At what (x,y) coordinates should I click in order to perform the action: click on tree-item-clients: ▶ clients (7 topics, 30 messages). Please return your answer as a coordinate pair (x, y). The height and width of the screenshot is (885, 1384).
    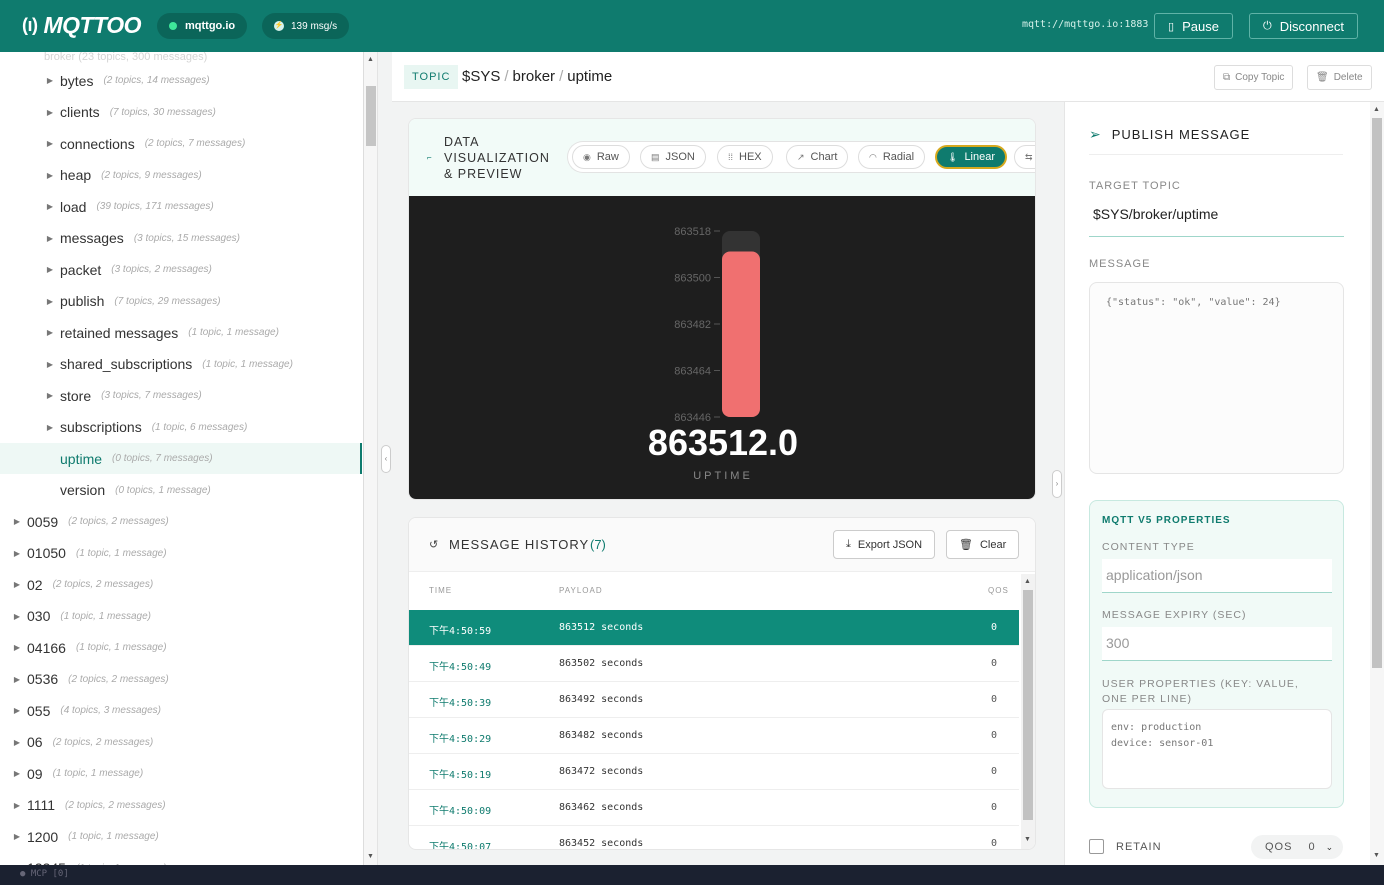
    Looking at the image, I should click on (181, 112).